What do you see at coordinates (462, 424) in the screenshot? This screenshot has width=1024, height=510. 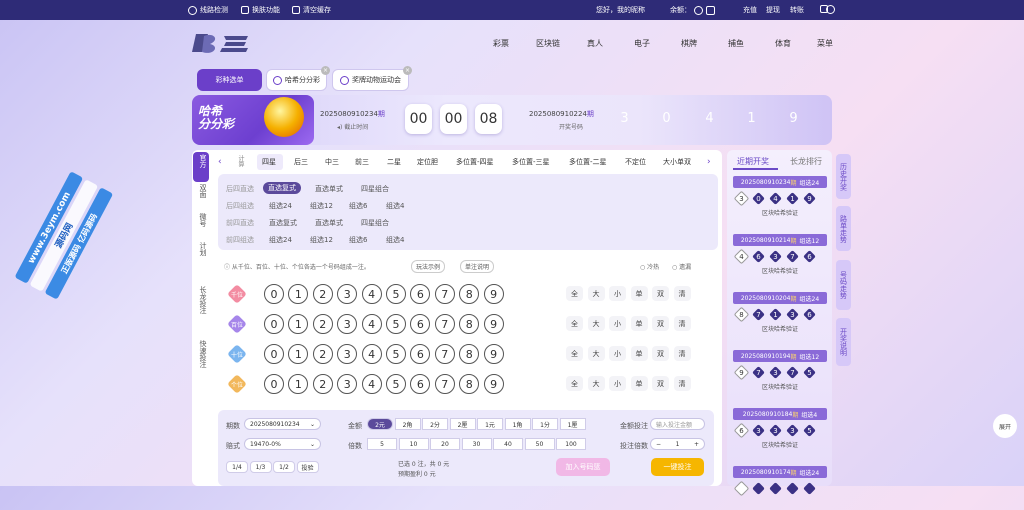 I see `amount-unit-button: 2厘` at bounding box center [462, 424].